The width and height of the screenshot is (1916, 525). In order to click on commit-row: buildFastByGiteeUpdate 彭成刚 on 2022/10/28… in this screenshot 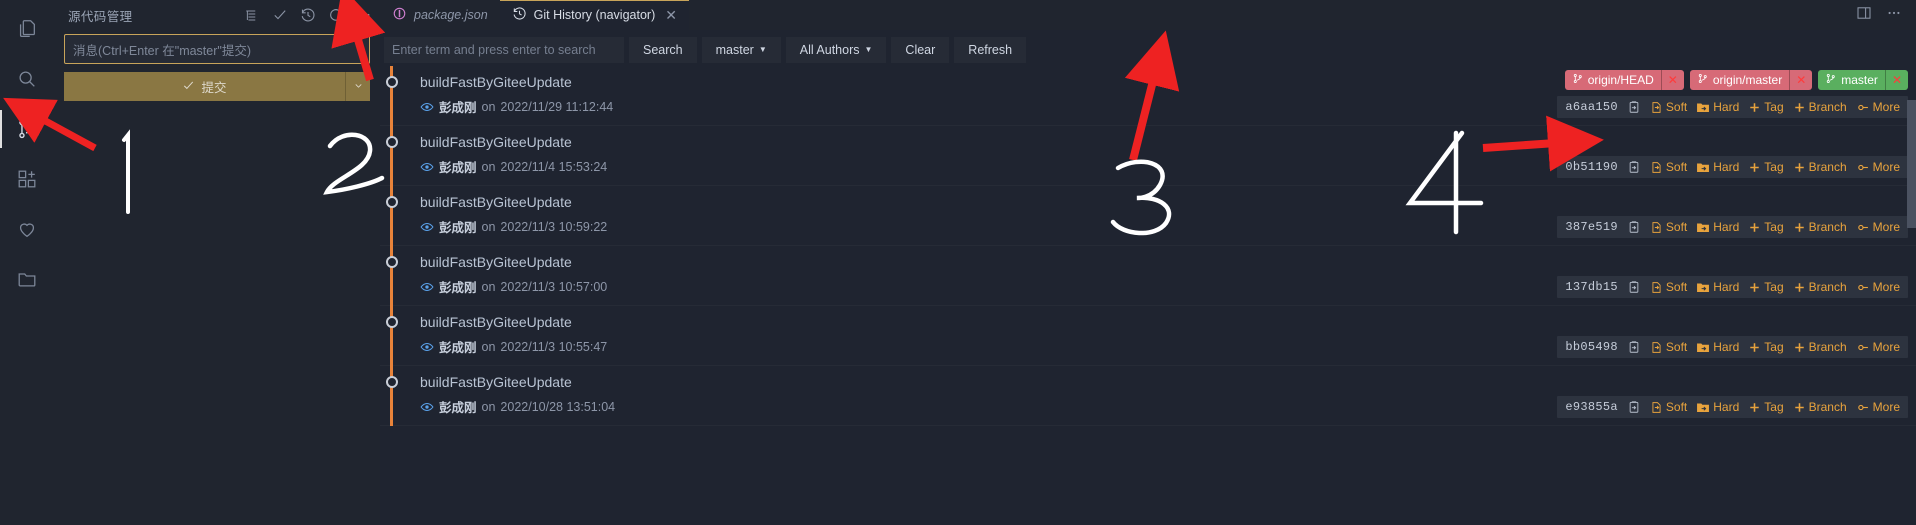, I will do `click(1148, 396)`.